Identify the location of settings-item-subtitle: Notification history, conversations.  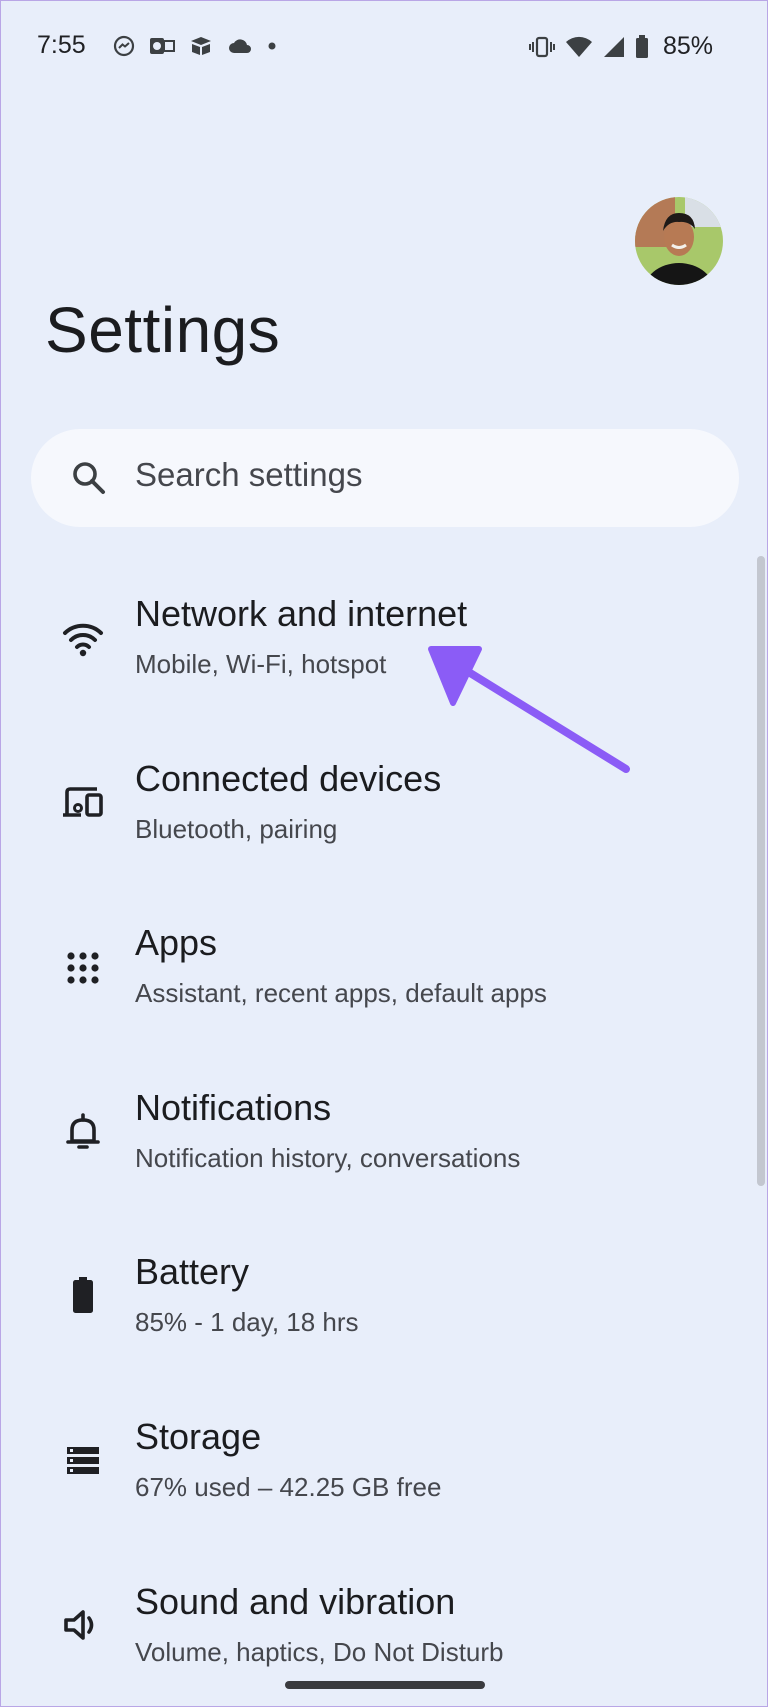
(328, 1158).